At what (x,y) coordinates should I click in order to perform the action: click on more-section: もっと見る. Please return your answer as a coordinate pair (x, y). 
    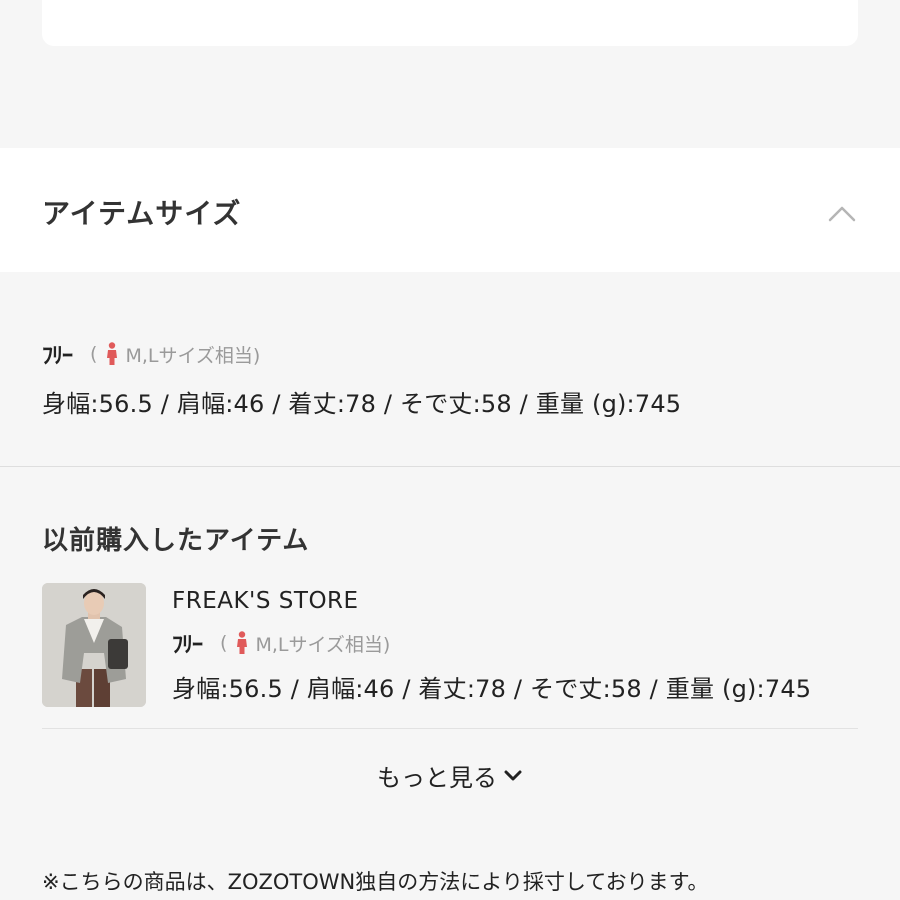
    Looking at the image, I should click on (450, 775).